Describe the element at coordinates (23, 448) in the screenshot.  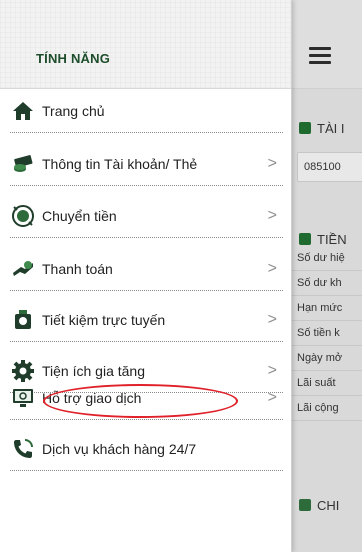
I see `phone-icon` at that location.